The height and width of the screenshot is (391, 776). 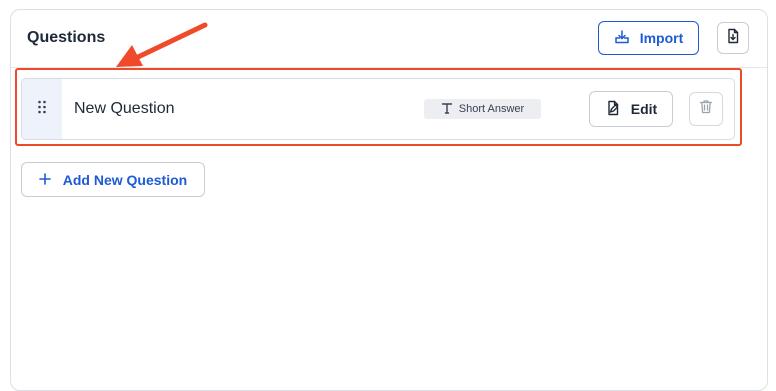 I want to click on text-t-icon, so click(x=447, y=109).